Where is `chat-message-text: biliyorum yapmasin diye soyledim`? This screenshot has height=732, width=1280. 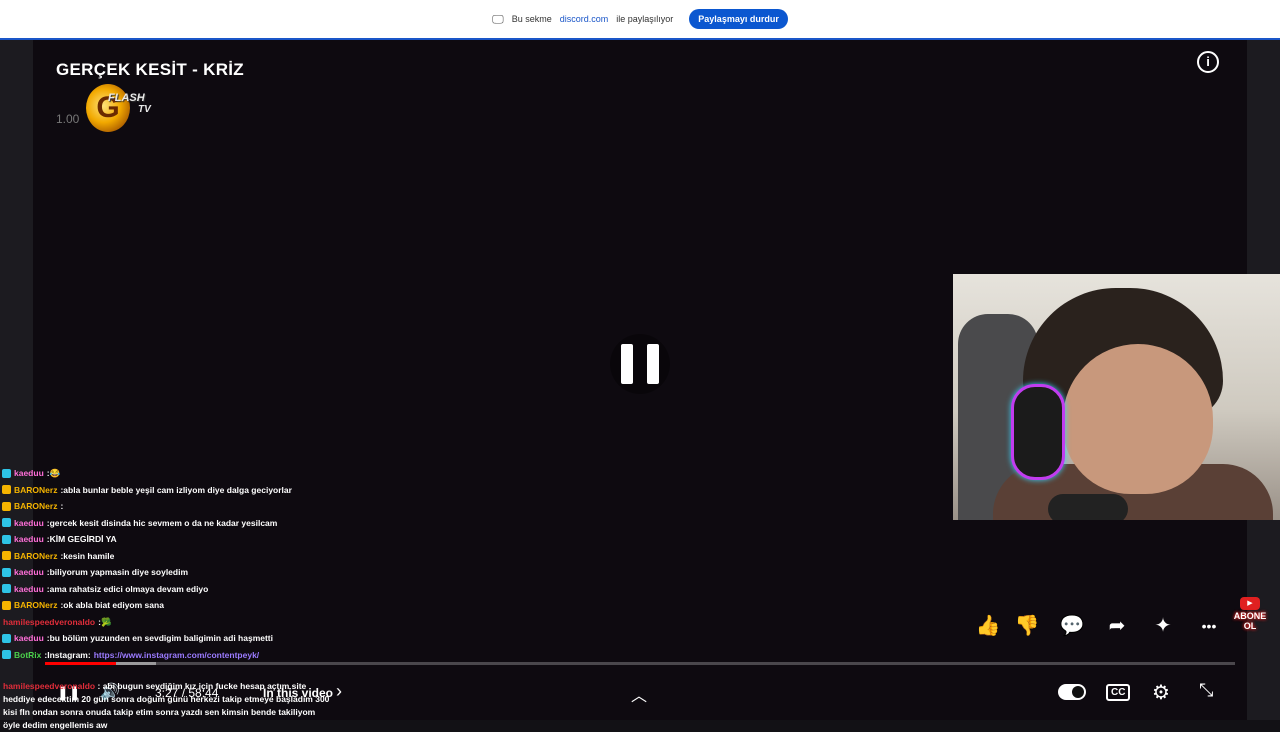
chat-message-text: biliyorum yapmasin diye soyledim is located at coordinates (119, 572).